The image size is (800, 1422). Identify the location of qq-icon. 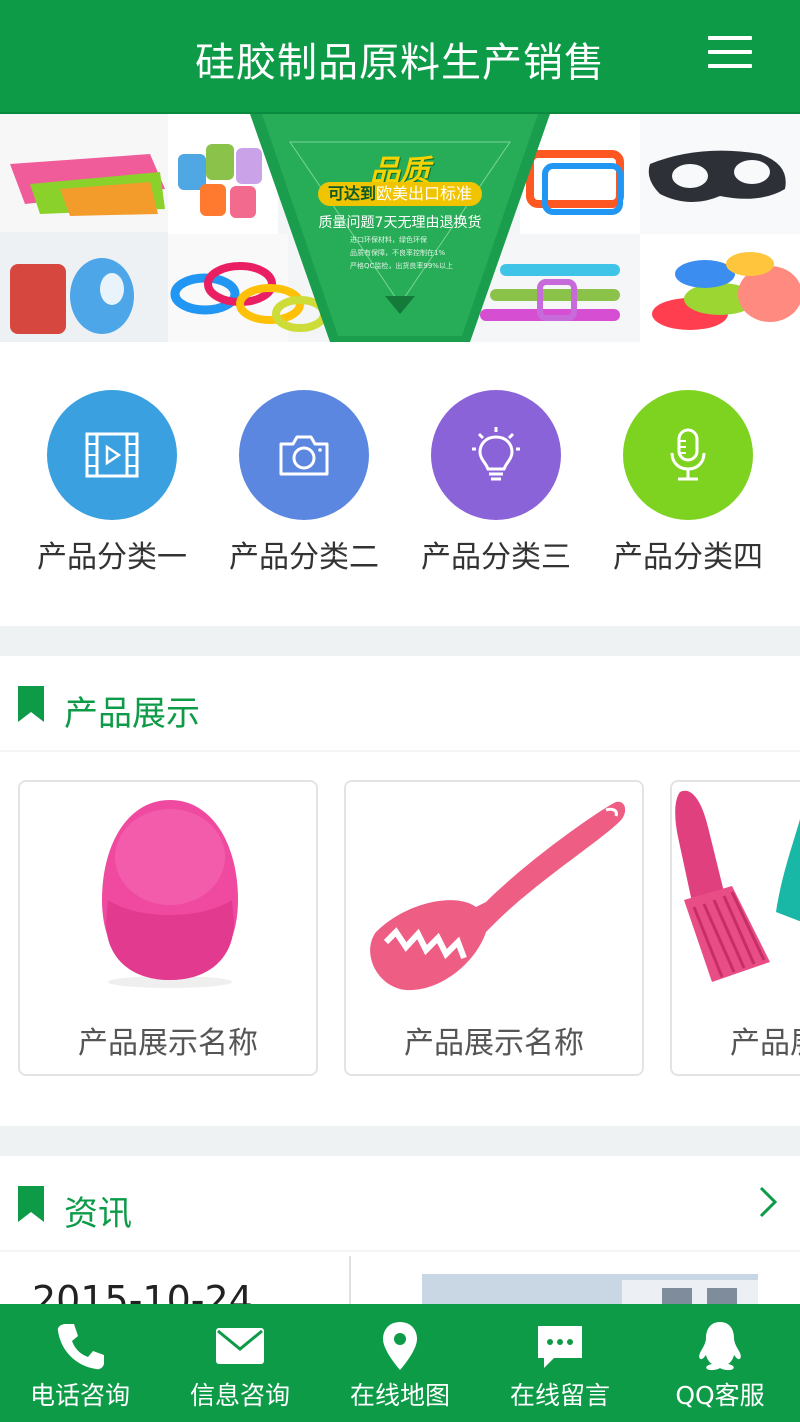
(720, 1346).